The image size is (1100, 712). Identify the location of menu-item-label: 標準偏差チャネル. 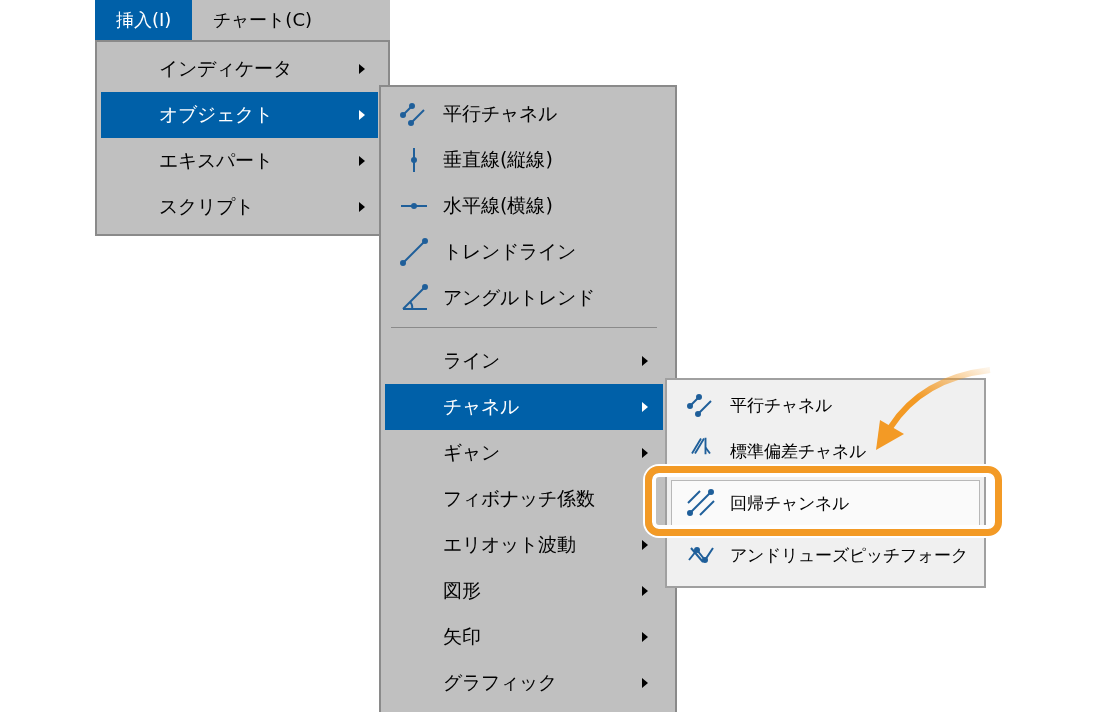
(798, 451).